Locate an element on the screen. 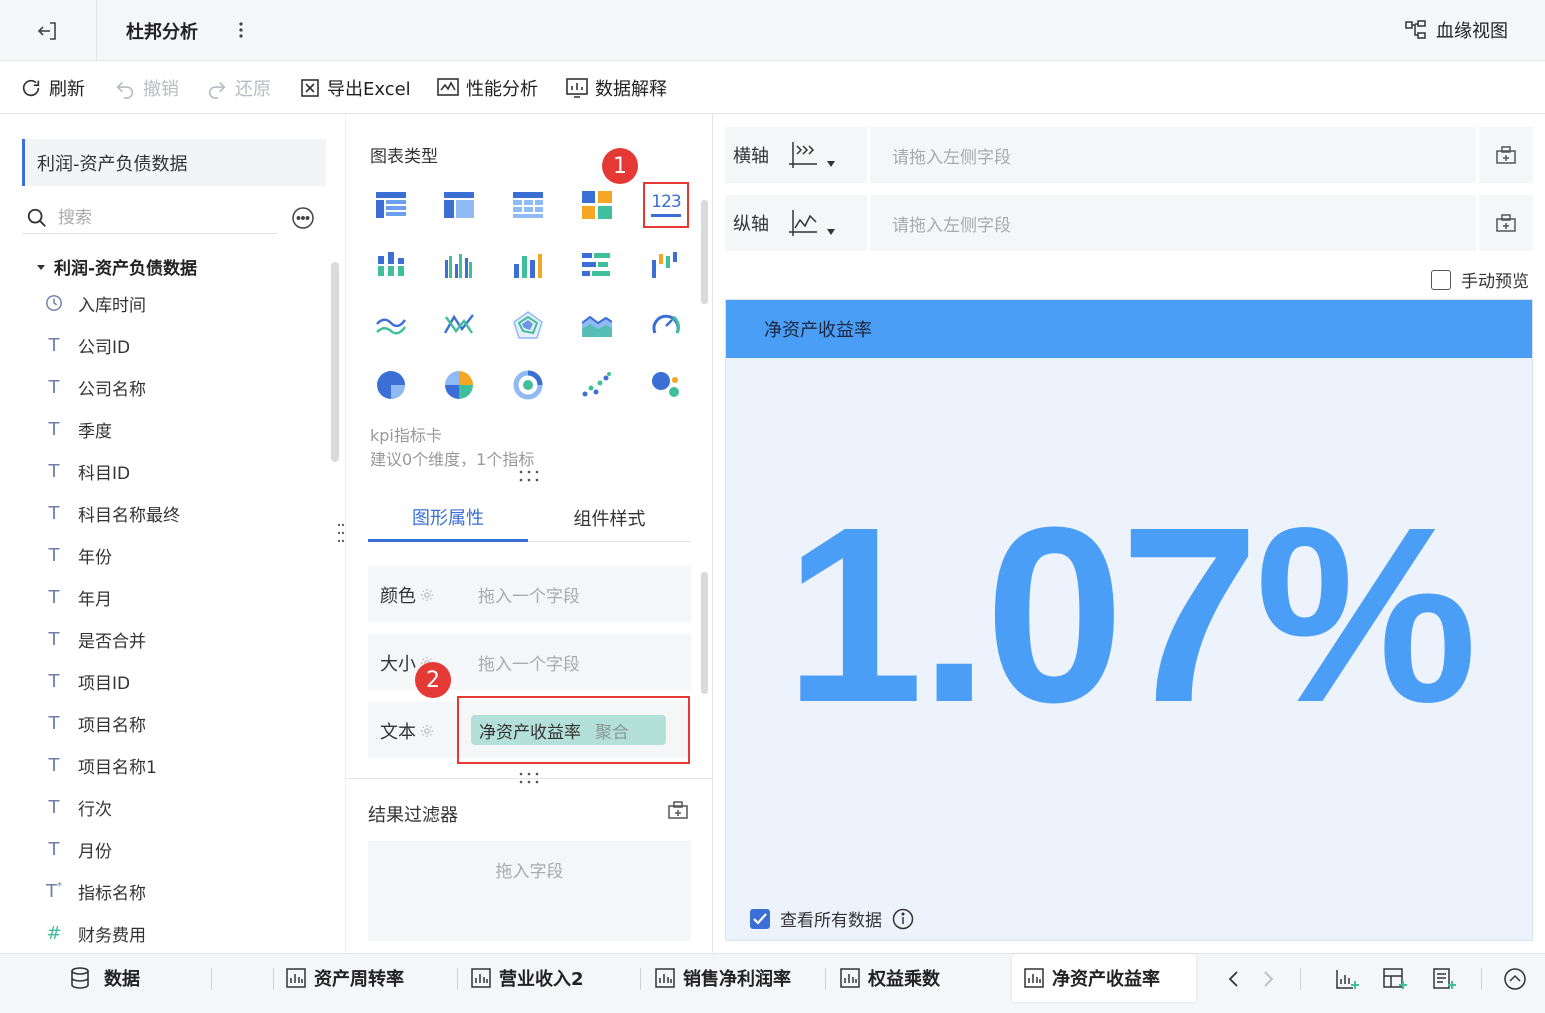 The image size is (1545, 1013). x-axis-selector: 横轴 is located at coordinates (796, 155).